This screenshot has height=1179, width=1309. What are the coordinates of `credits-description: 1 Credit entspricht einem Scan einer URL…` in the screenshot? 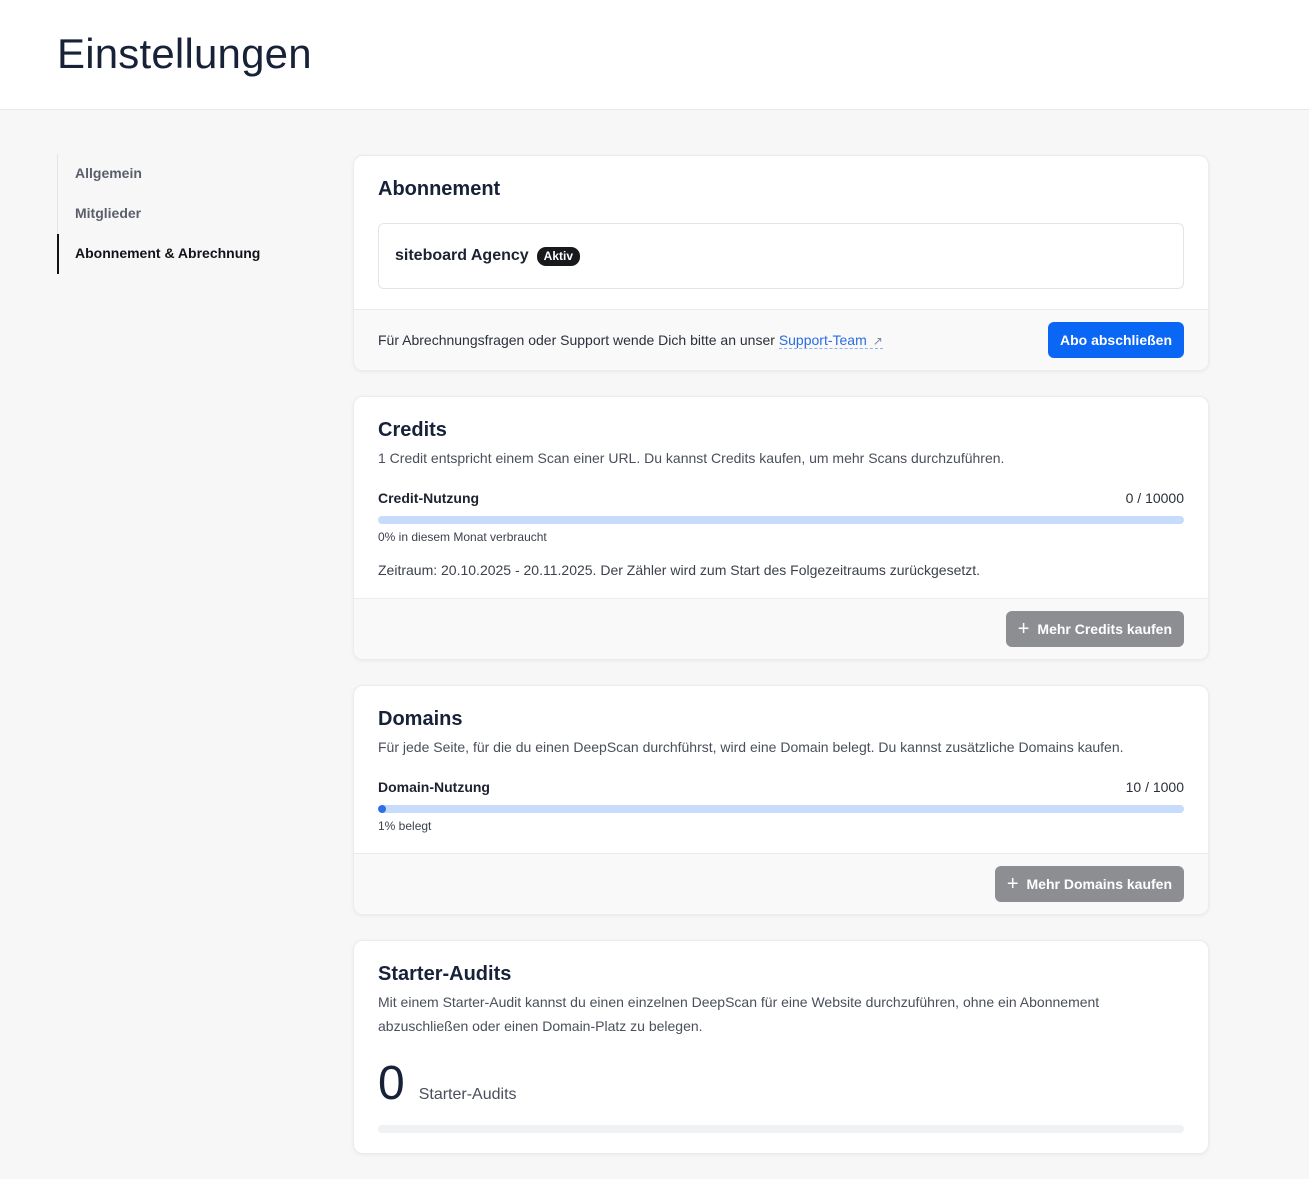 It's located at (691, 458).